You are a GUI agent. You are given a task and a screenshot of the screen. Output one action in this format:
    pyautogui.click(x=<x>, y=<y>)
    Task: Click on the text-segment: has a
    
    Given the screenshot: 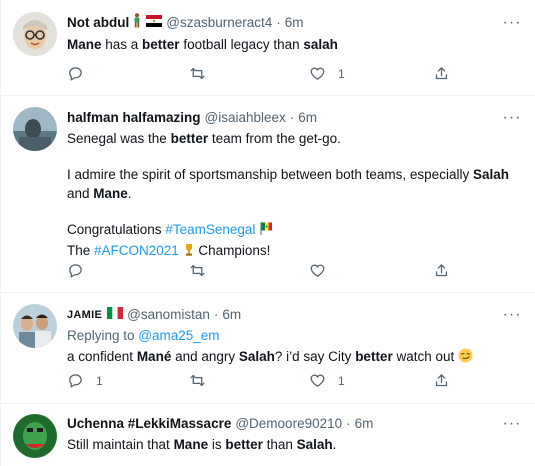 What is the action you would take?
    pyautogui.click(x=122, y=44)
    